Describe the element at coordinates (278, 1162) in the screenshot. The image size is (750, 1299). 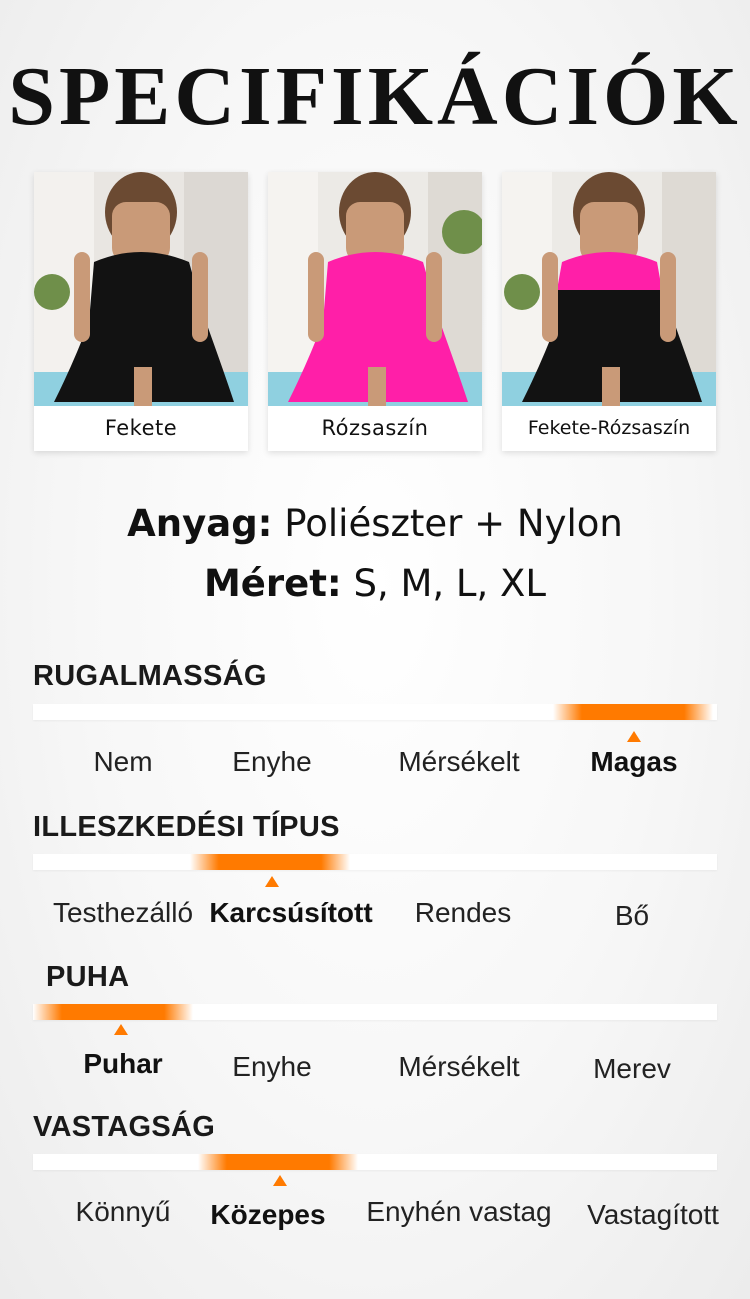
I see `thickness-indicator` at that location.